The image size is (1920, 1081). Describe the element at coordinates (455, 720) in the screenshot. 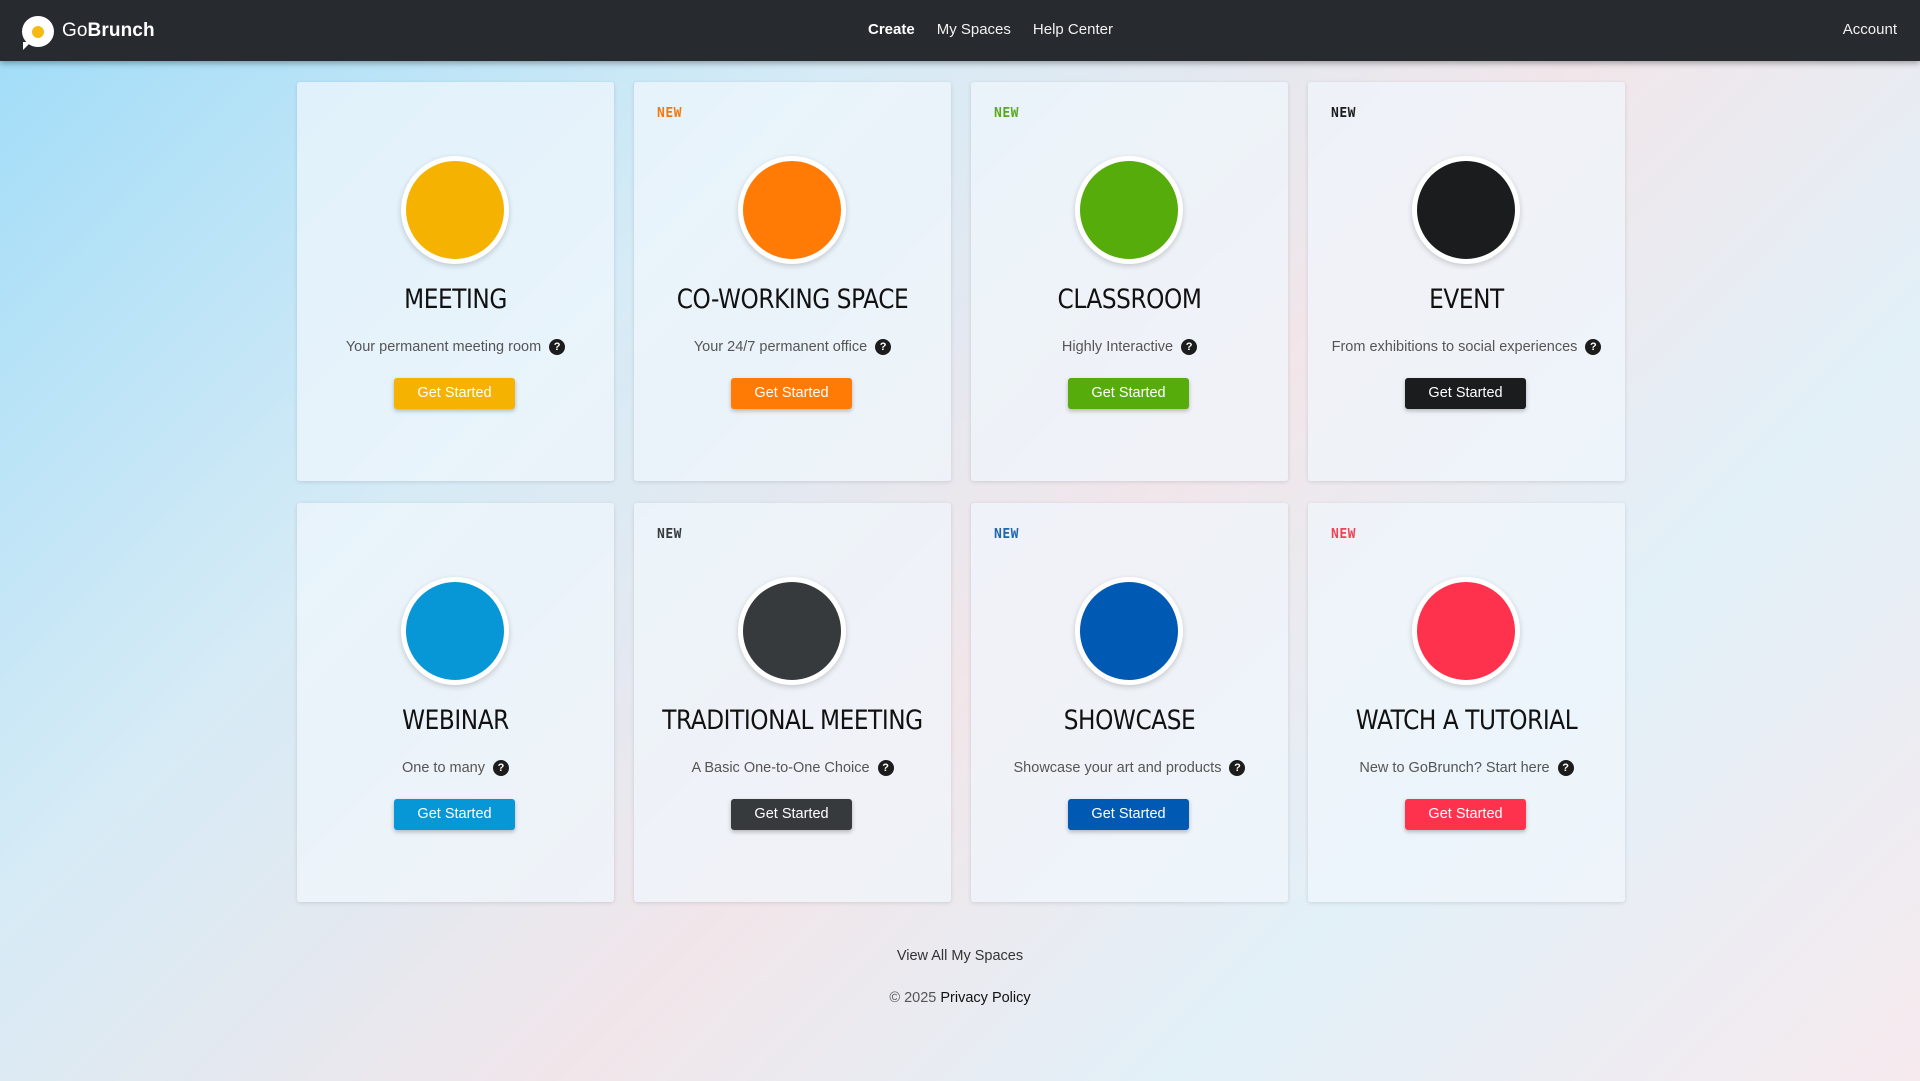

I see `card-title: WEBINAR` at that location.